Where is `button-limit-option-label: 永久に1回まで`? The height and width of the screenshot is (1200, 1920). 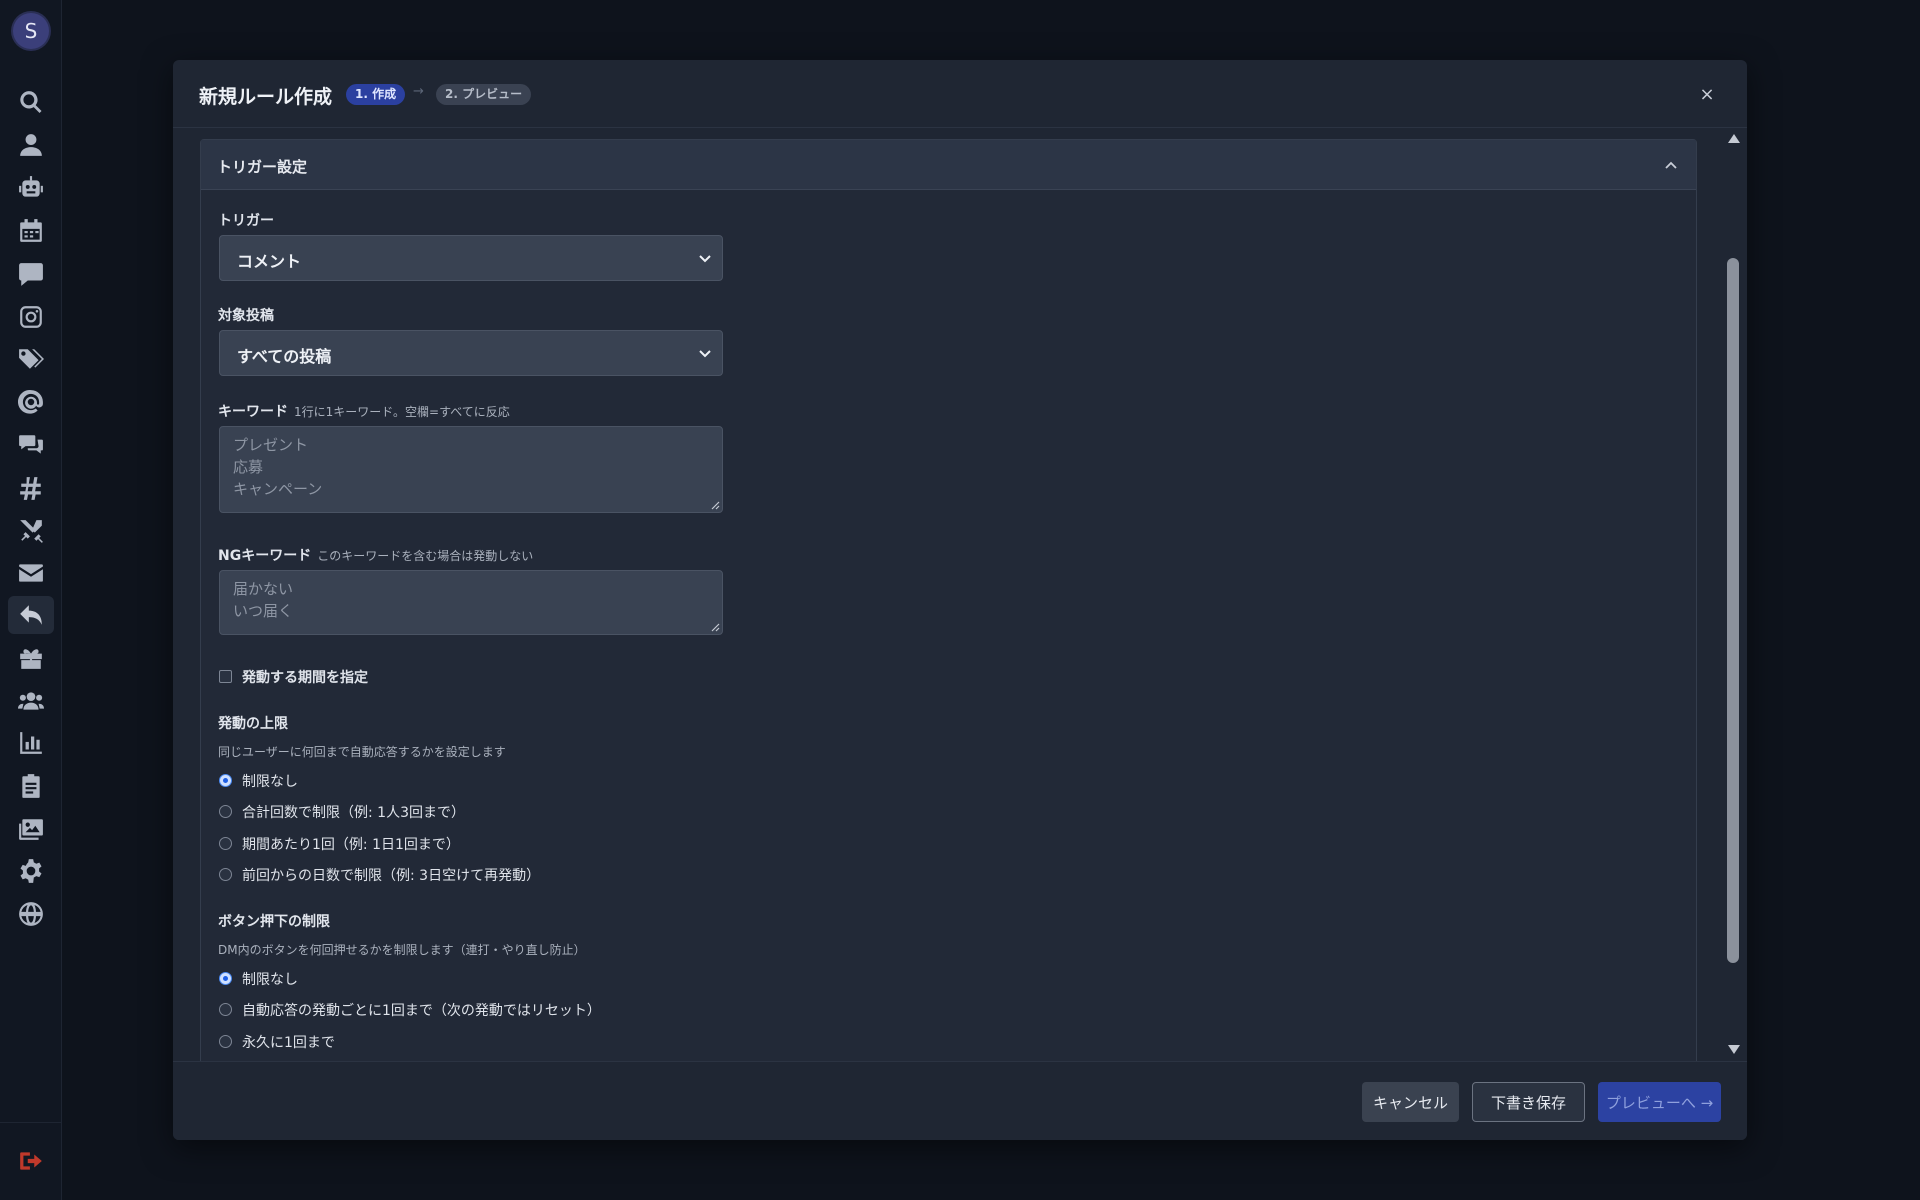
button-limit-option-label: 永久に1回まで is located at coordinates (288, 1042).